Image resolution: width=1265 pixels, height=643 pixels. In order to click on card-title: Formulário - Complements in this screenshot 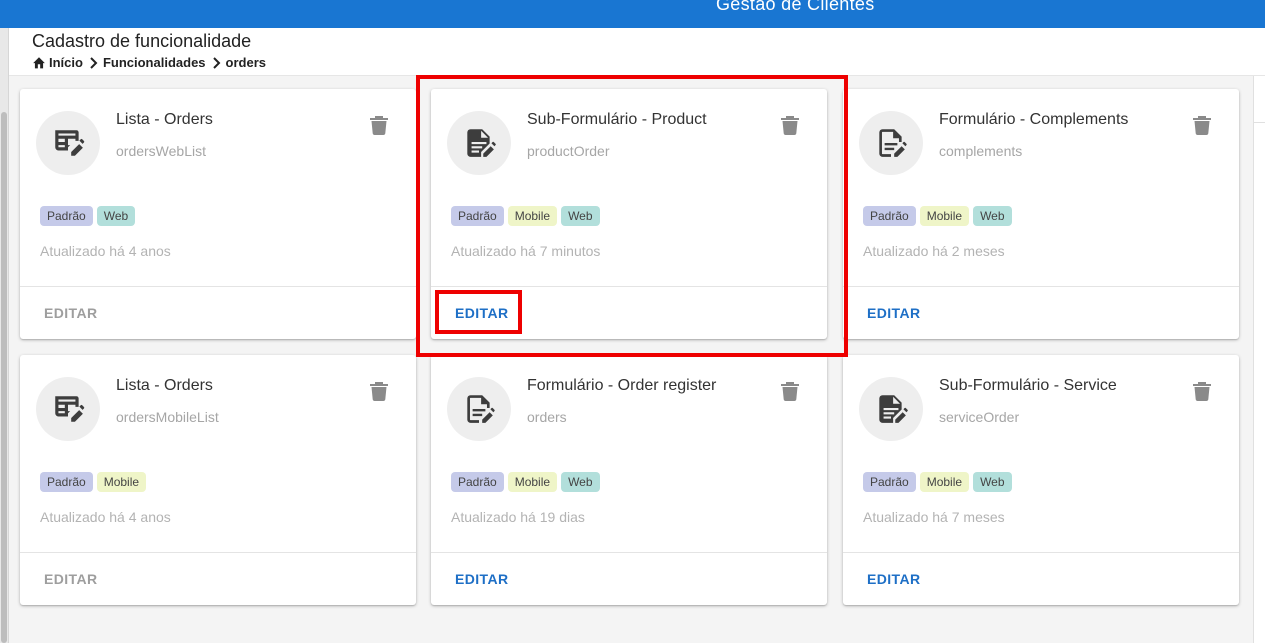, I will do `click(1034, 119)`.